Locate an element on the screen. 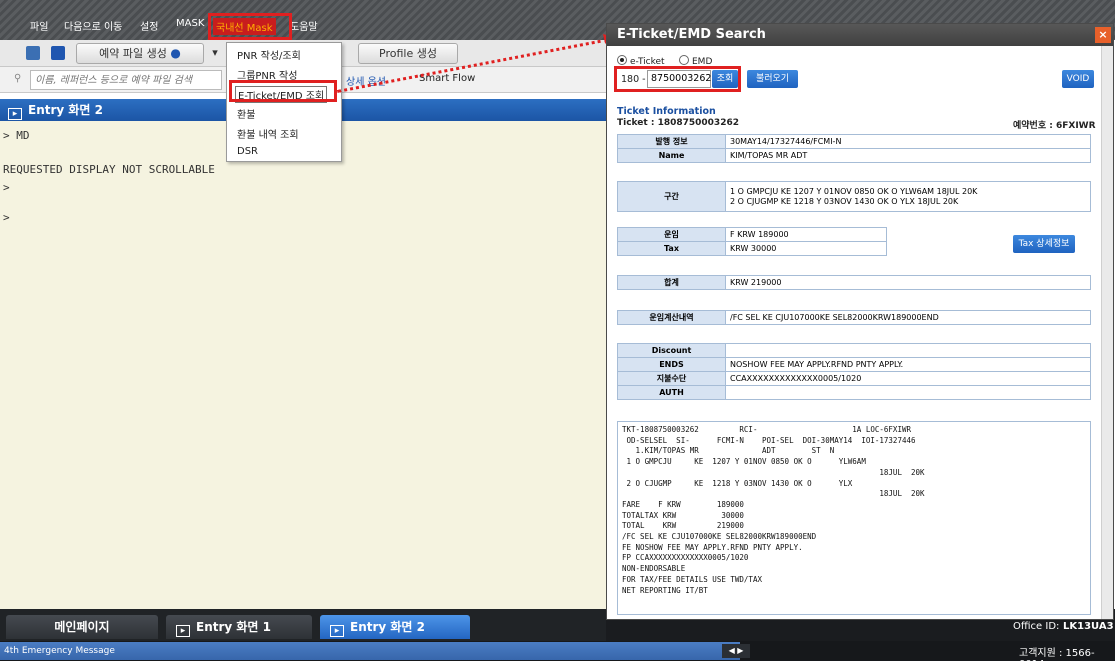  issue-label: 발행 정보 is located at coordinates (671, 141).